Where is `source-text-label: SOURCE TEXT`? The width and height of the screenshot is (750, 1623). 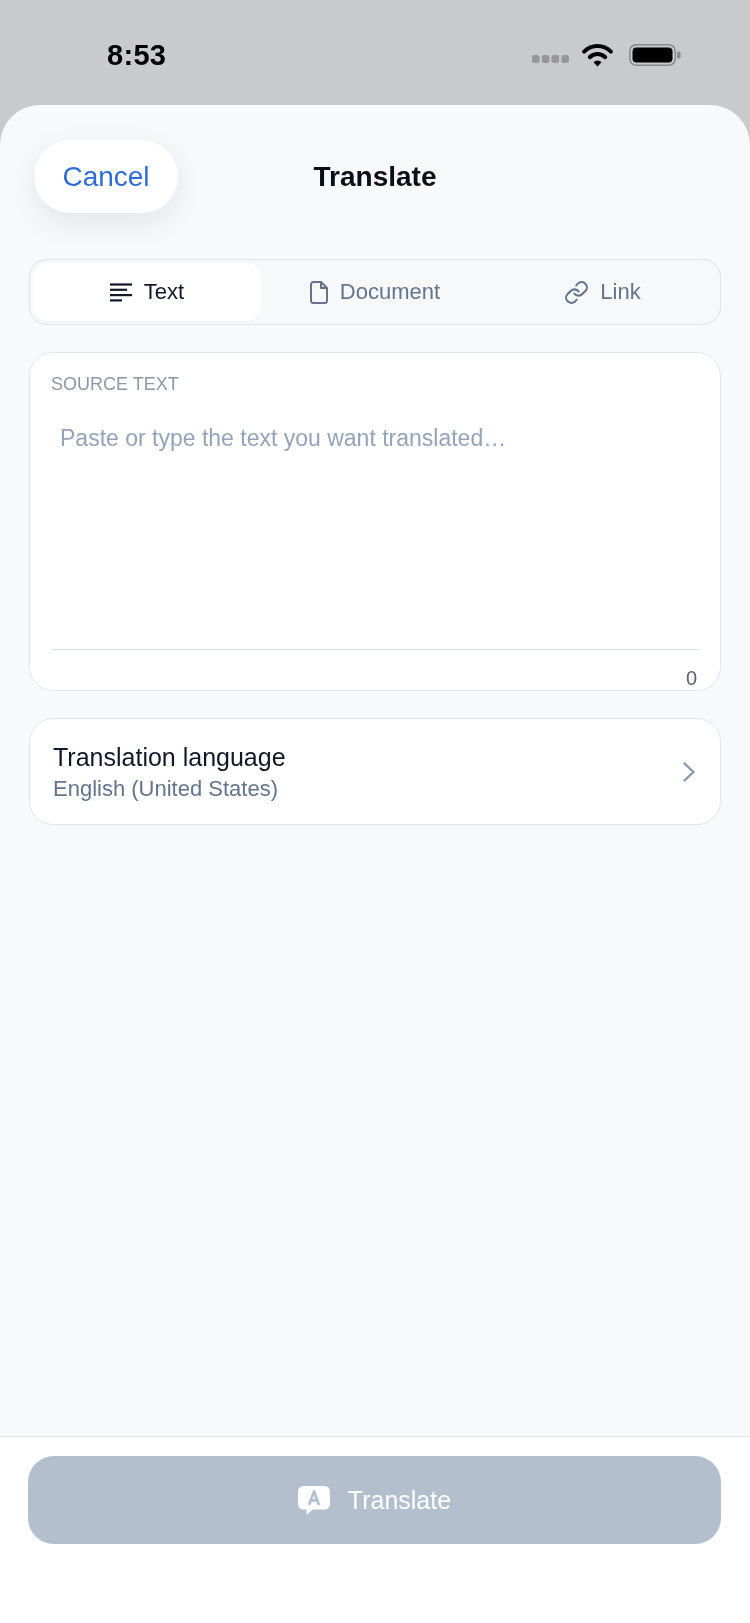
source-text-label: SOURCE TEXT is located at coordinates (115, 384).